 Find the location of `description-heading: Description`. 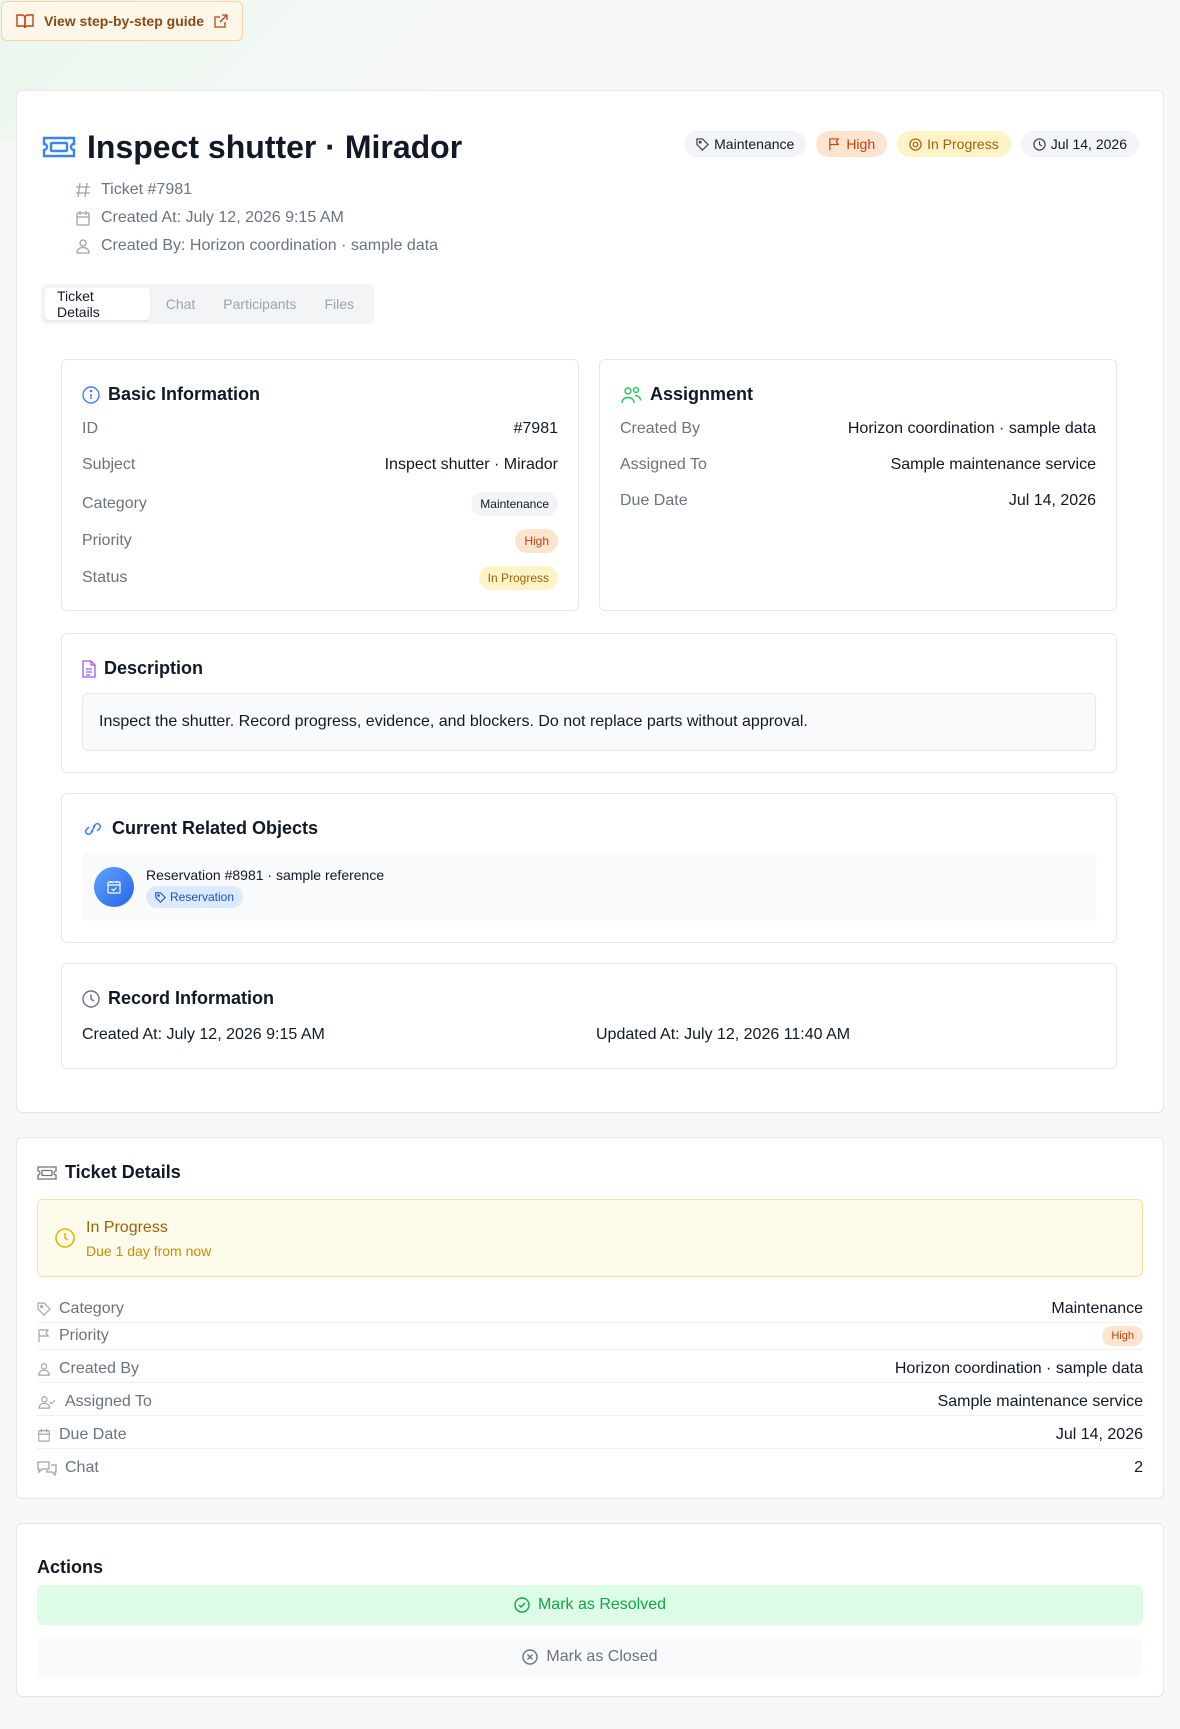

description-heading: Description is located at coordinates (142, 668).